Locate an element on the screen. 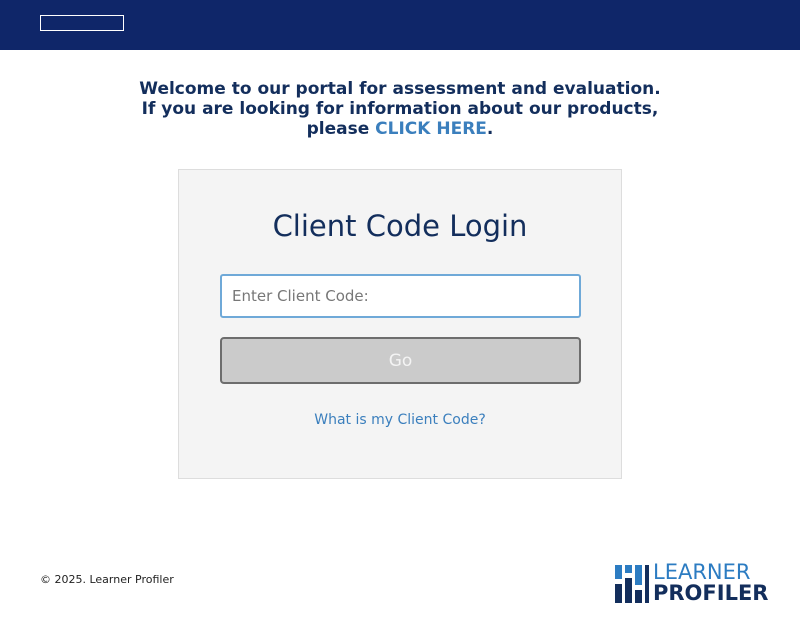  top-navigation-bar is located at coordinates (400, 25).